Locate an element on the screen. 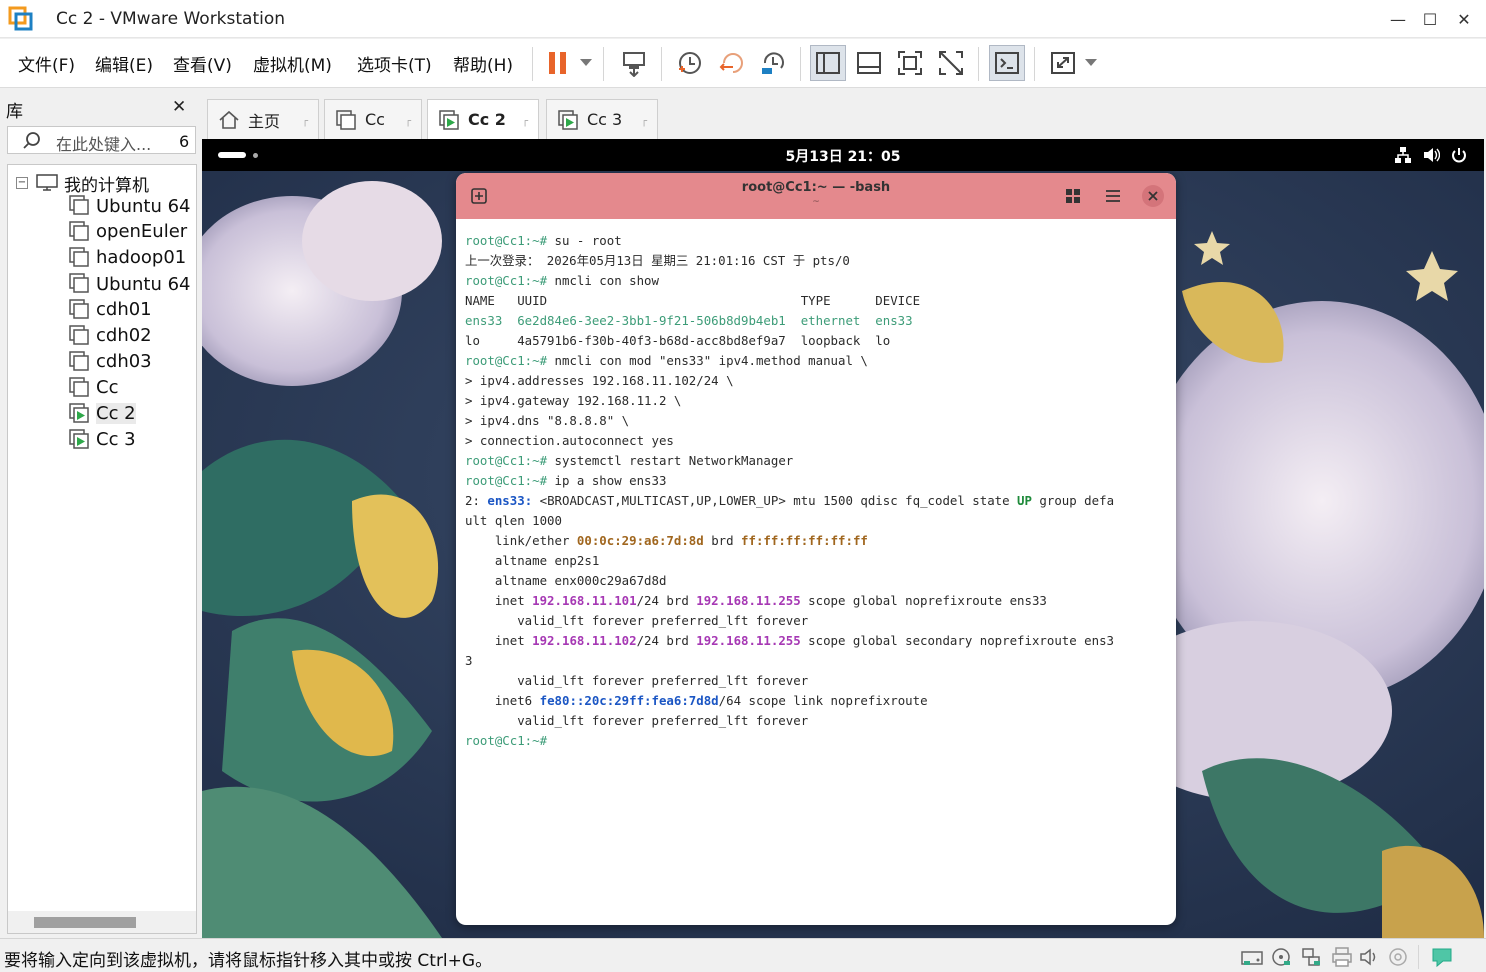 This screenshot has width=1486, height=972. terminal-text: 192.168.11.255 is located at coordinates (748, 640).